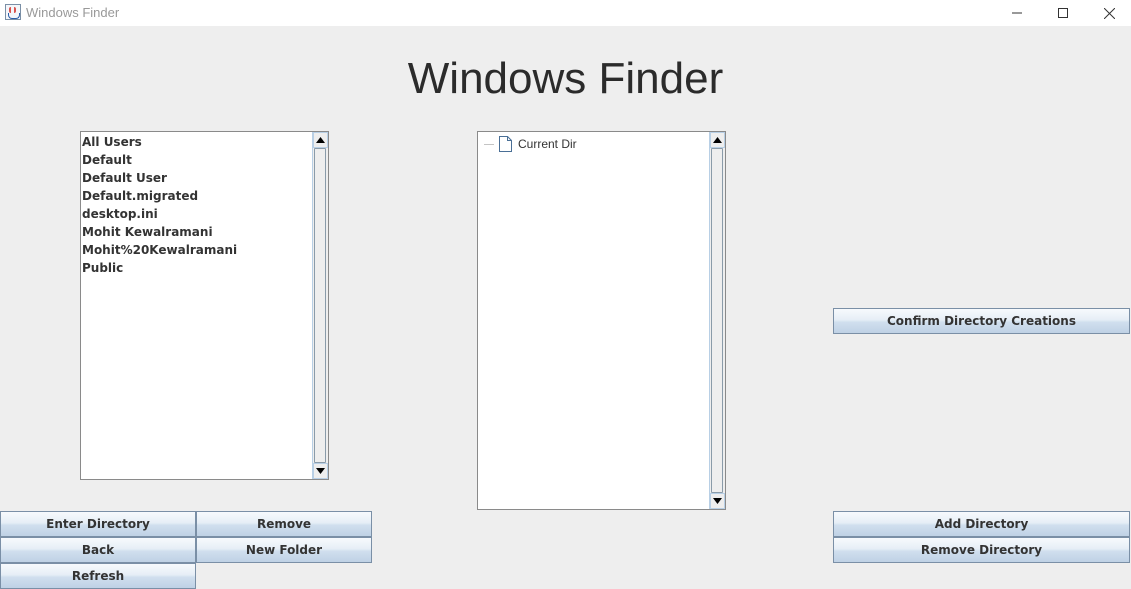  Describe the element at coordinates (547, 144) in the screenshot. I see `tree-node-label: Current Dir` at that location.